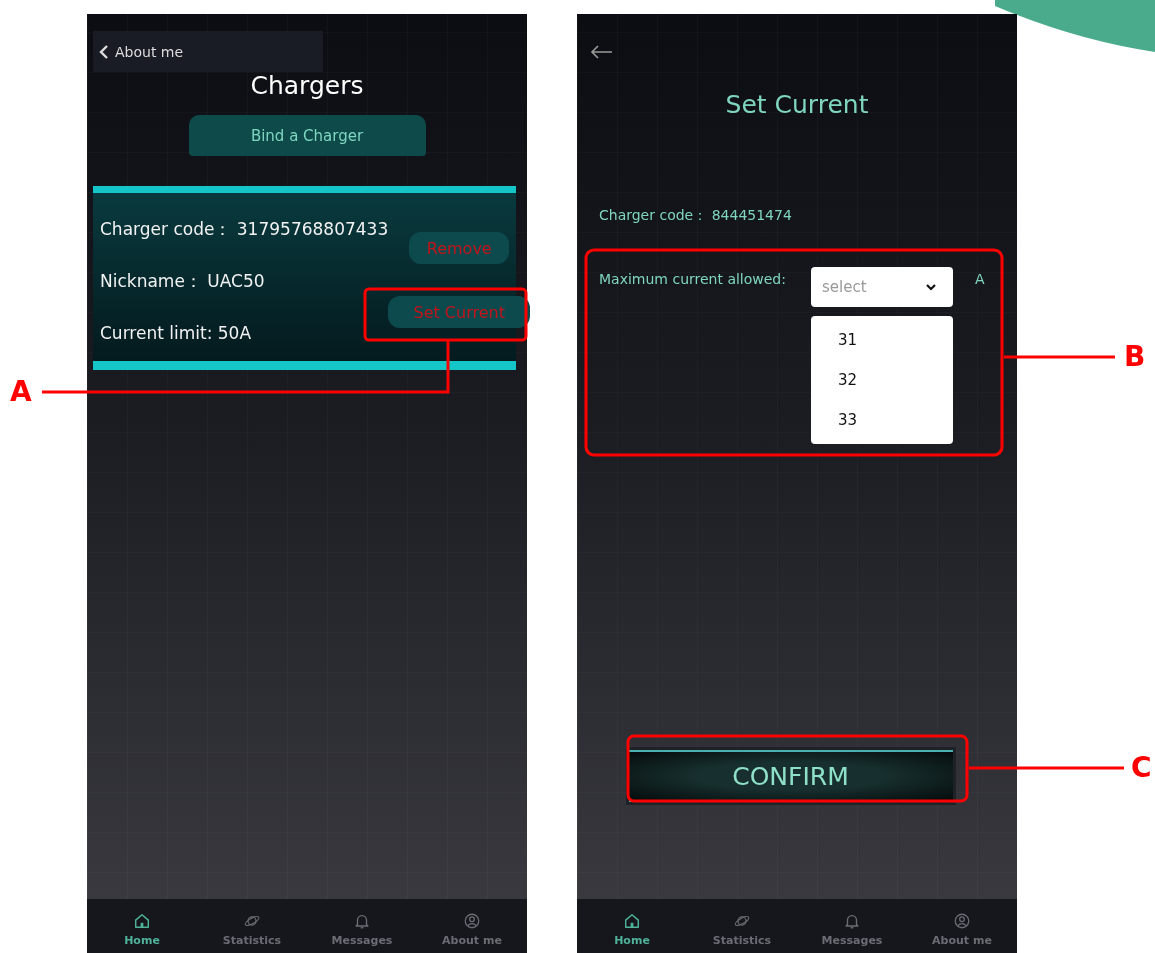  What do you see at coordinates (882, 287) in the screenshot?
I see `select-field: select` at bounding box center [882, 287].